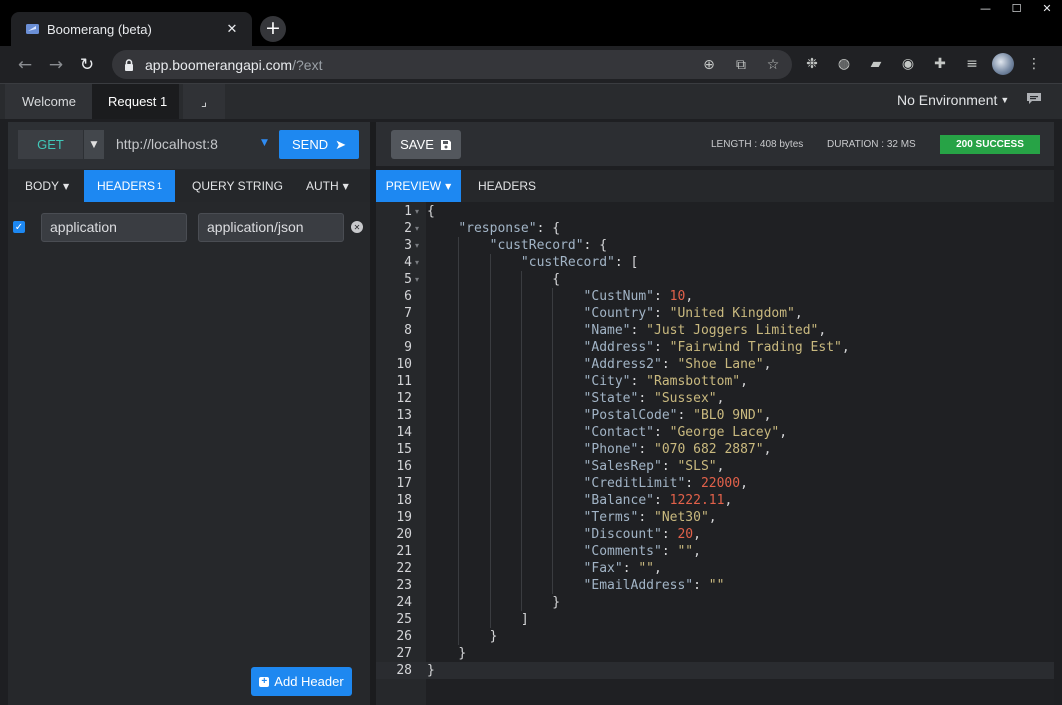 The height and width of the screenshot is (705, 1062). I want to click on code-line: 18 "Balance": 1222.11,, so click(715, 500).